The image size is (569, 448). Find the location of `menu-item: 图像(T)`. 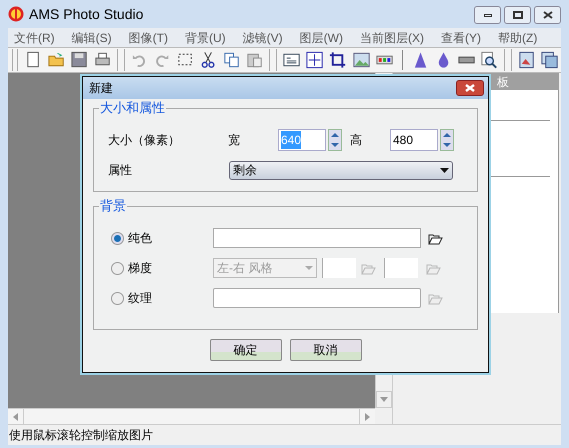

menu-item: 图像(T) is located at coordinates (148, 37).